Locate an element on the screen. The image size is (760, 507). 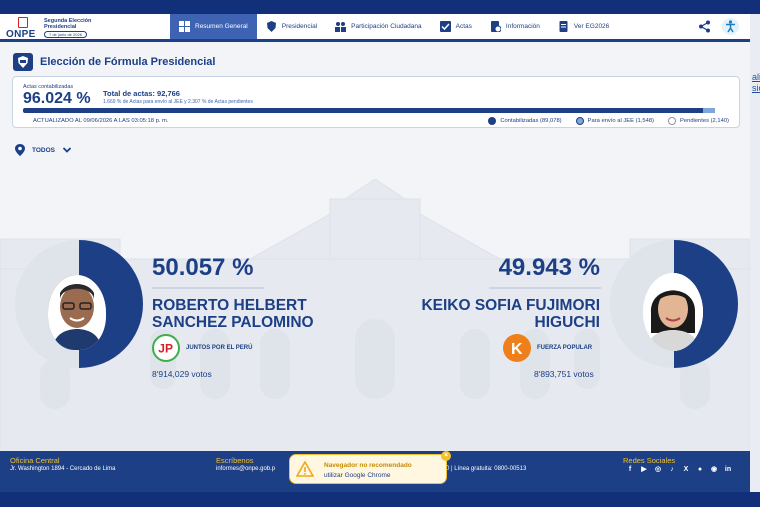
nav-label: Ver EG2026 is located at coordinates (591, 26).